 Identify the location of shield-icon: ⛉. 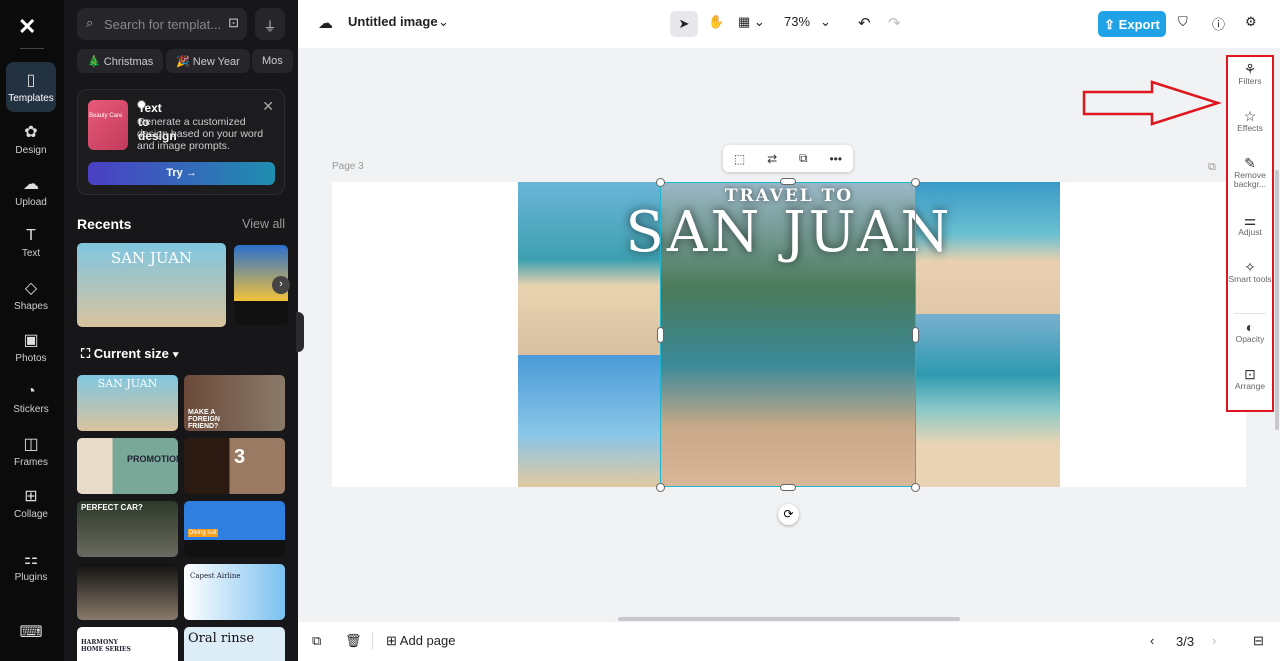
(1183, 22).